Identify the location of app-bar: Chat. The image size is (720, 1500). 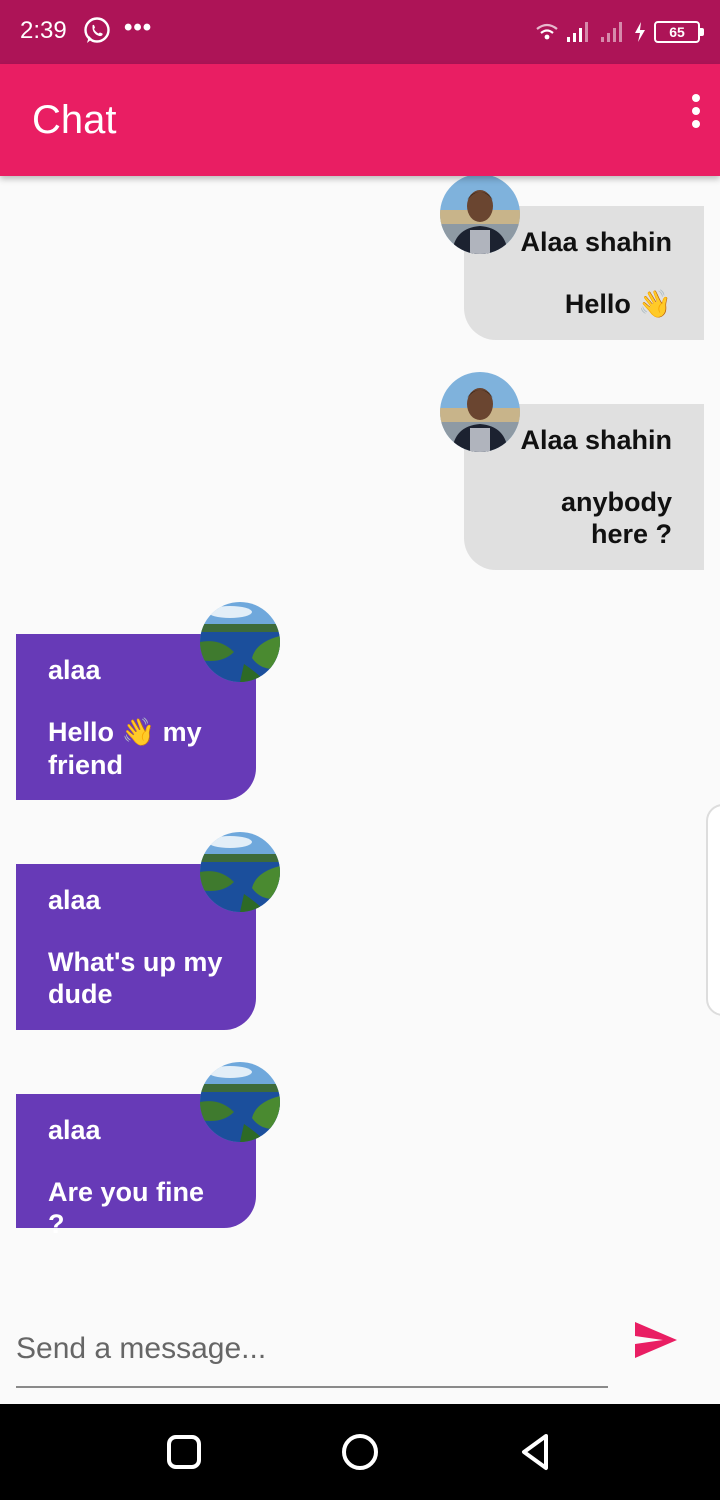
(360, 120).